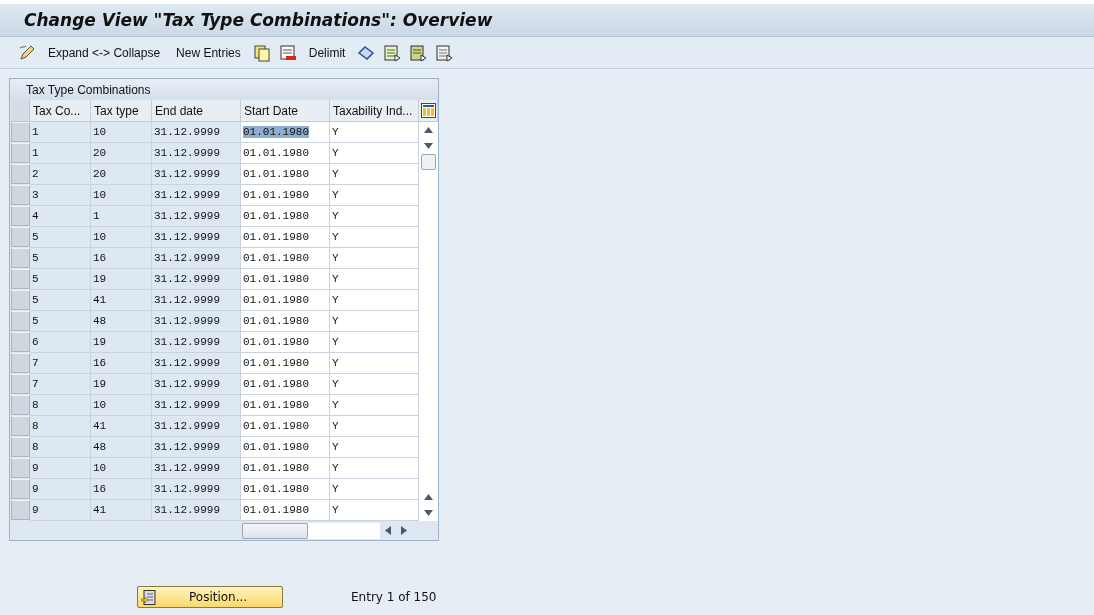 Image resolution: width=1094 pixels, height=615 pixels. Describe the element at coordinates (275, 530) in the screenshot. I see `horizontal-scroll-thumb` at that location.